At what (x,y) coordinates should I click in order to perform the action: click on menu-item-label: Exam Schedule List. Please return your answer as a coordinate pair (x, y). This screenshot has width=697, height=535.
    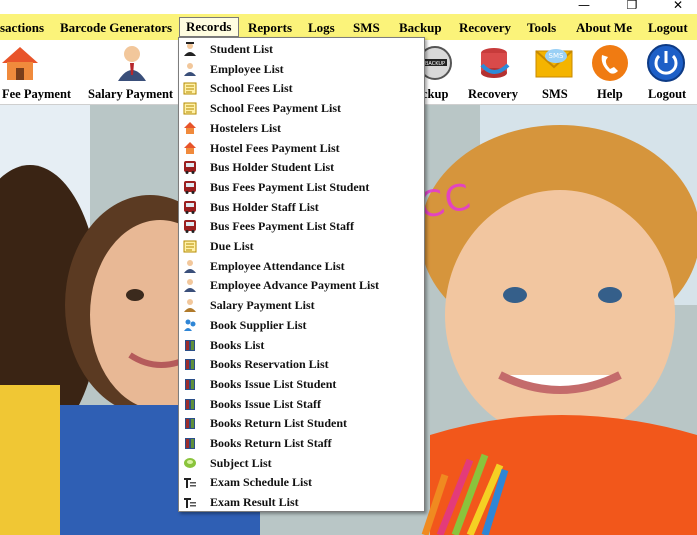
    Looking at the image, I should click on (261, 482).